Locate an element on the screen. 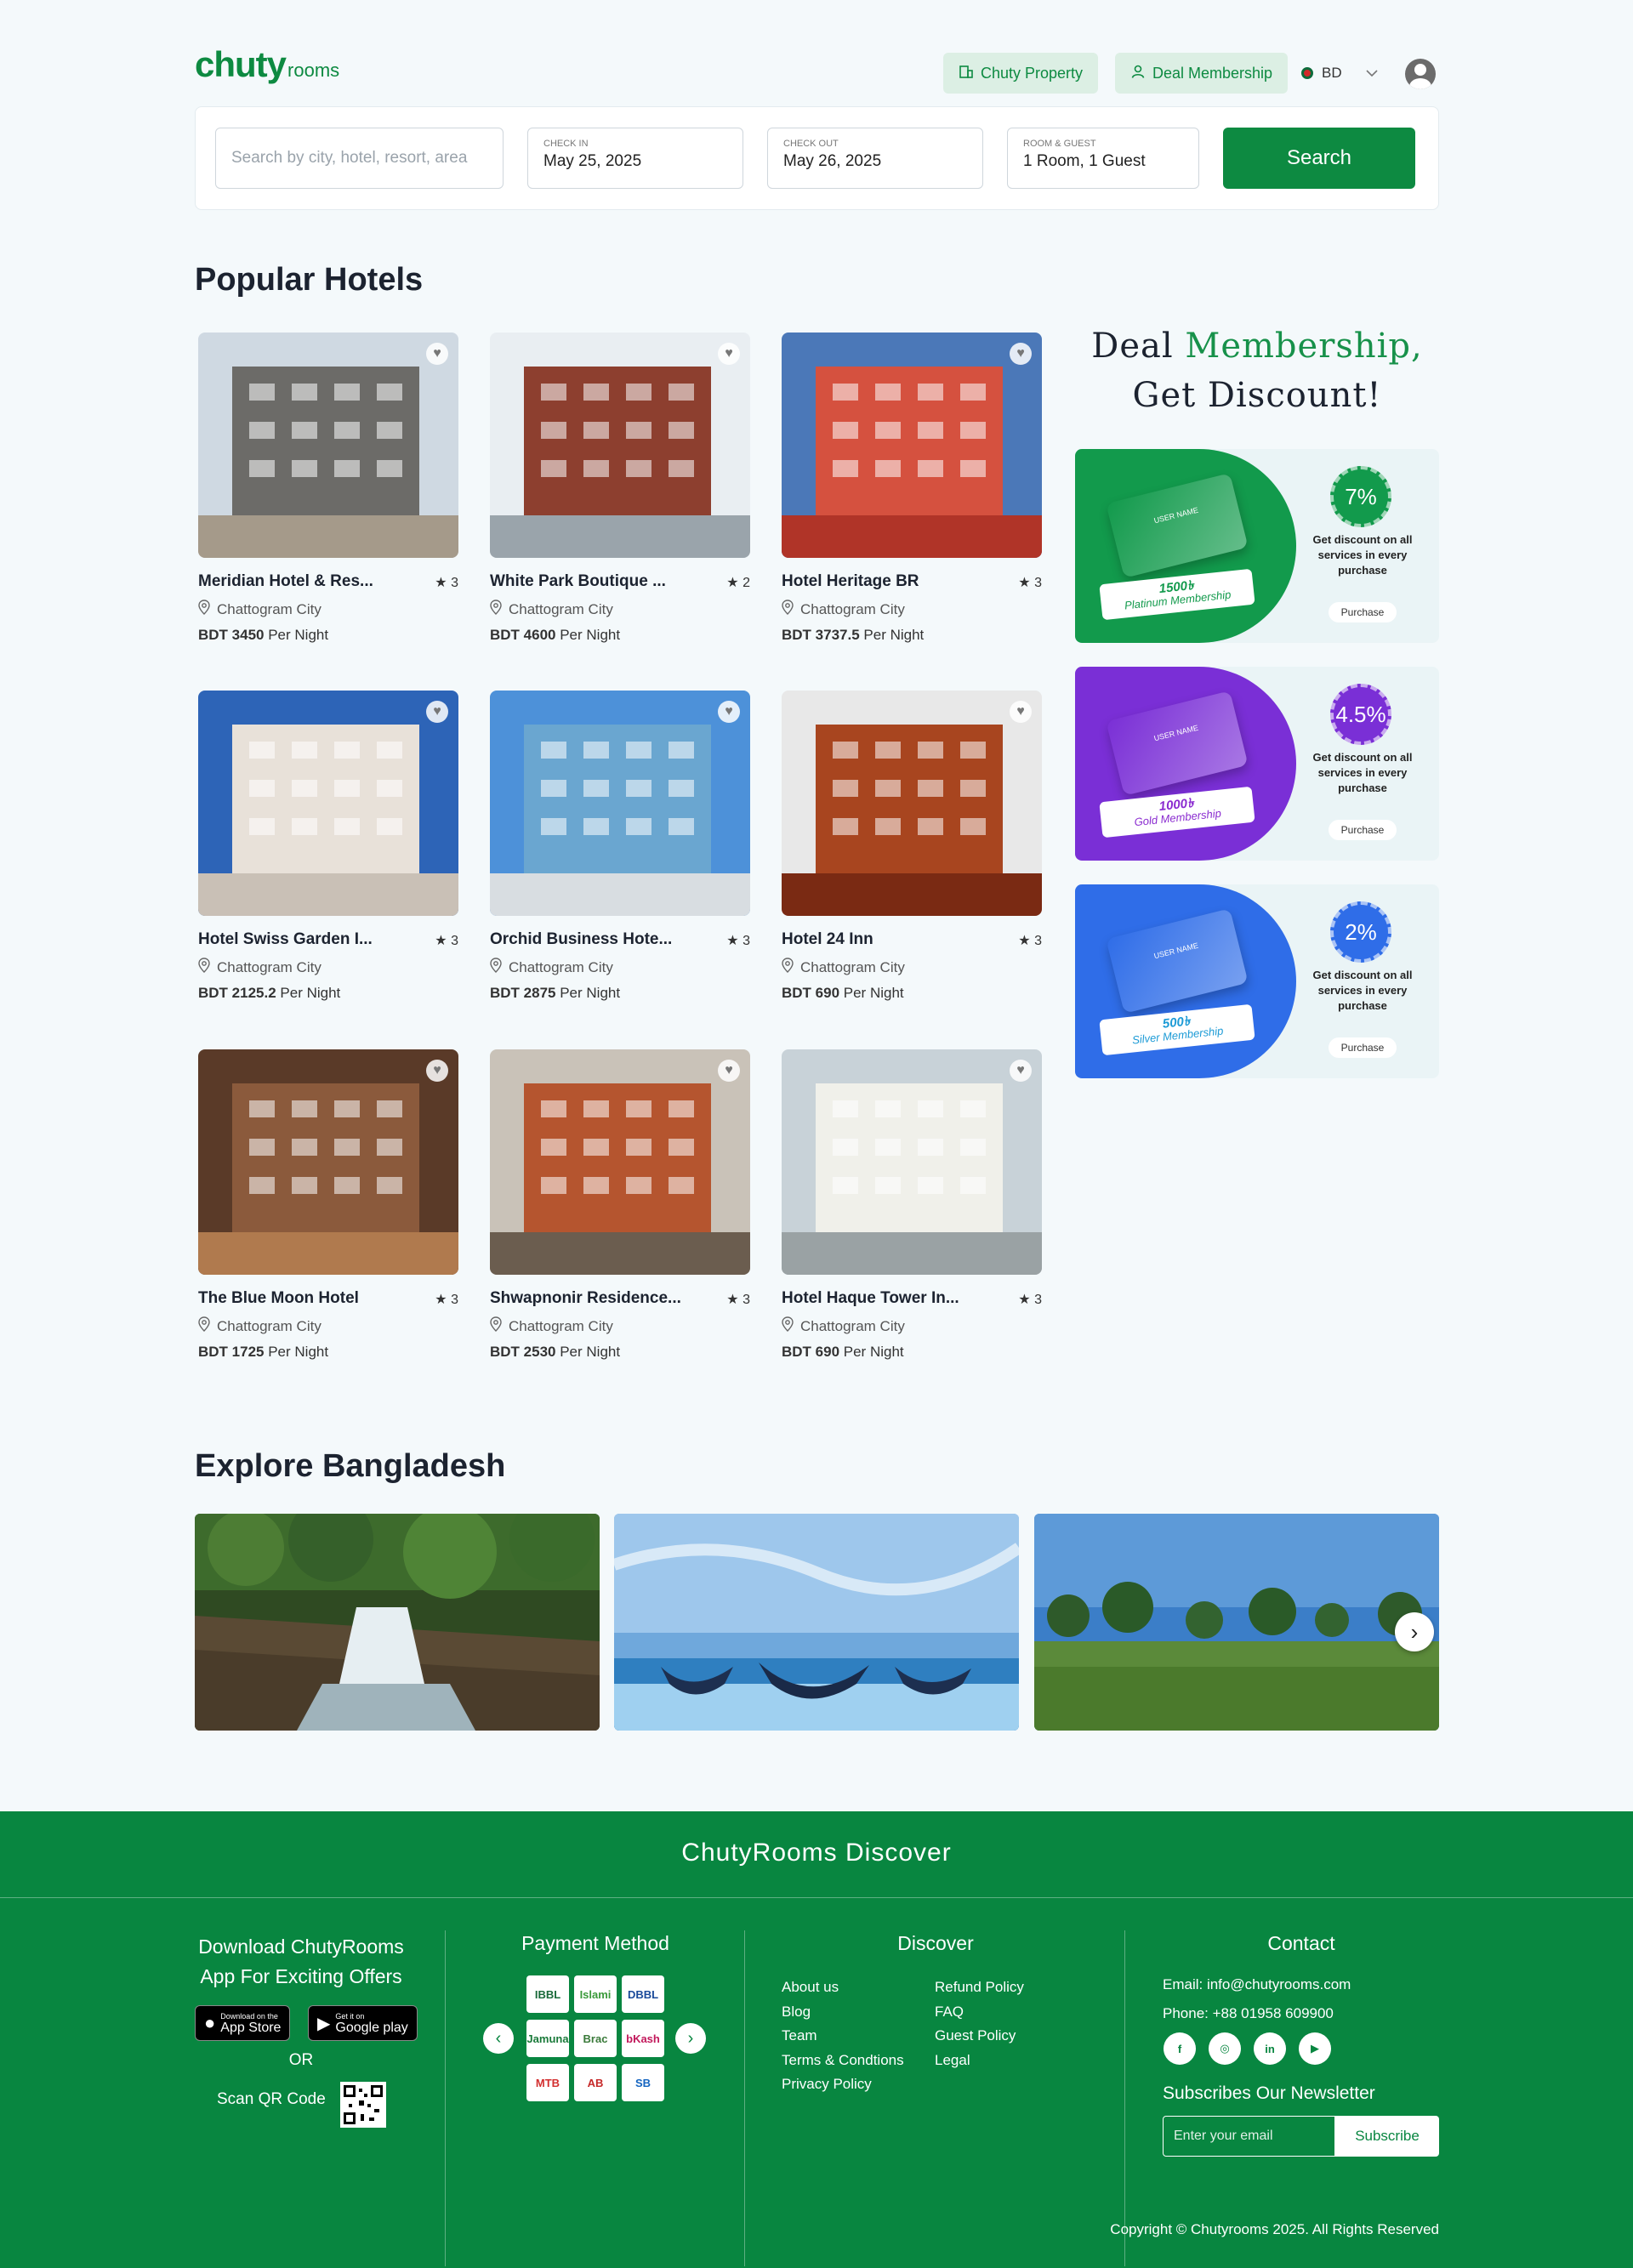 Image resolution: width=1633 pixels, height=2268 pixels. footer-link: Team is located at coordinates (799, 2035).